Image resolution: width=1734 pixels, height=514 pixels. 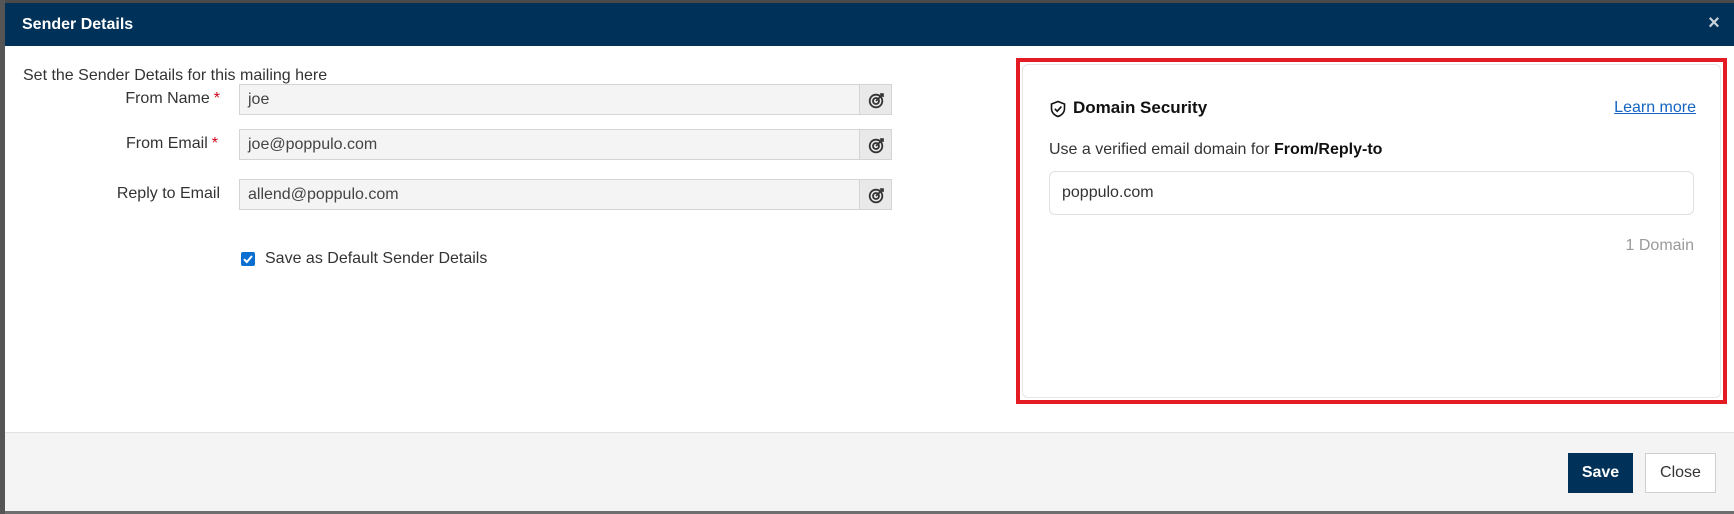 I want to click on from-name-label: From Name *, so click(x=172, y=98).